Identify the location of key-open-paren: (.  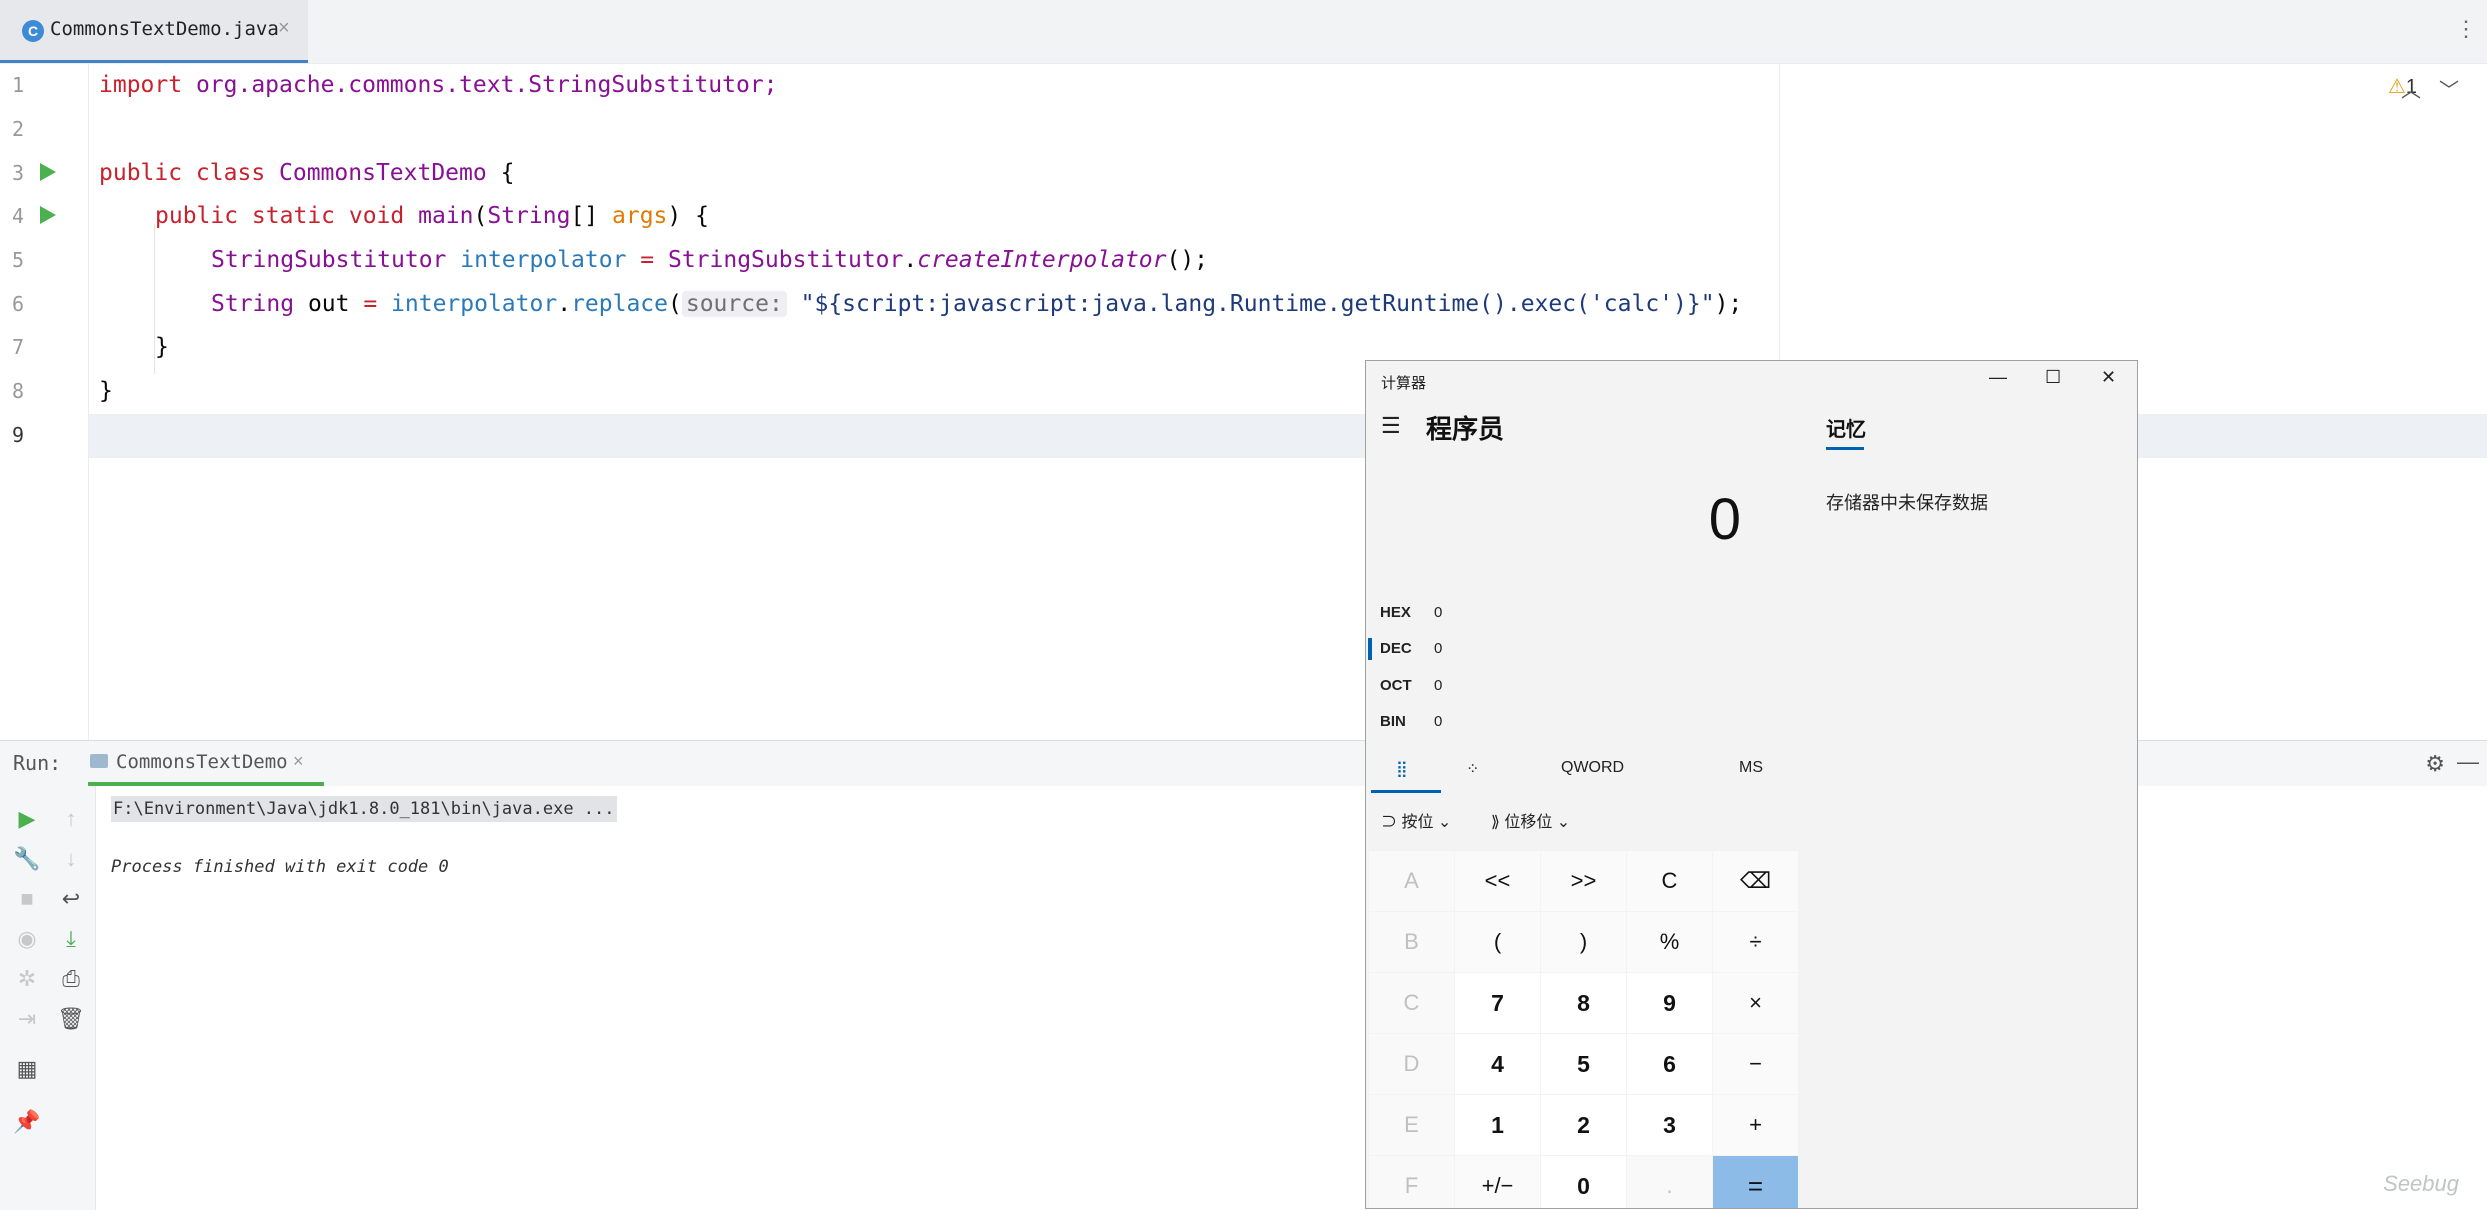
(1497, 942).